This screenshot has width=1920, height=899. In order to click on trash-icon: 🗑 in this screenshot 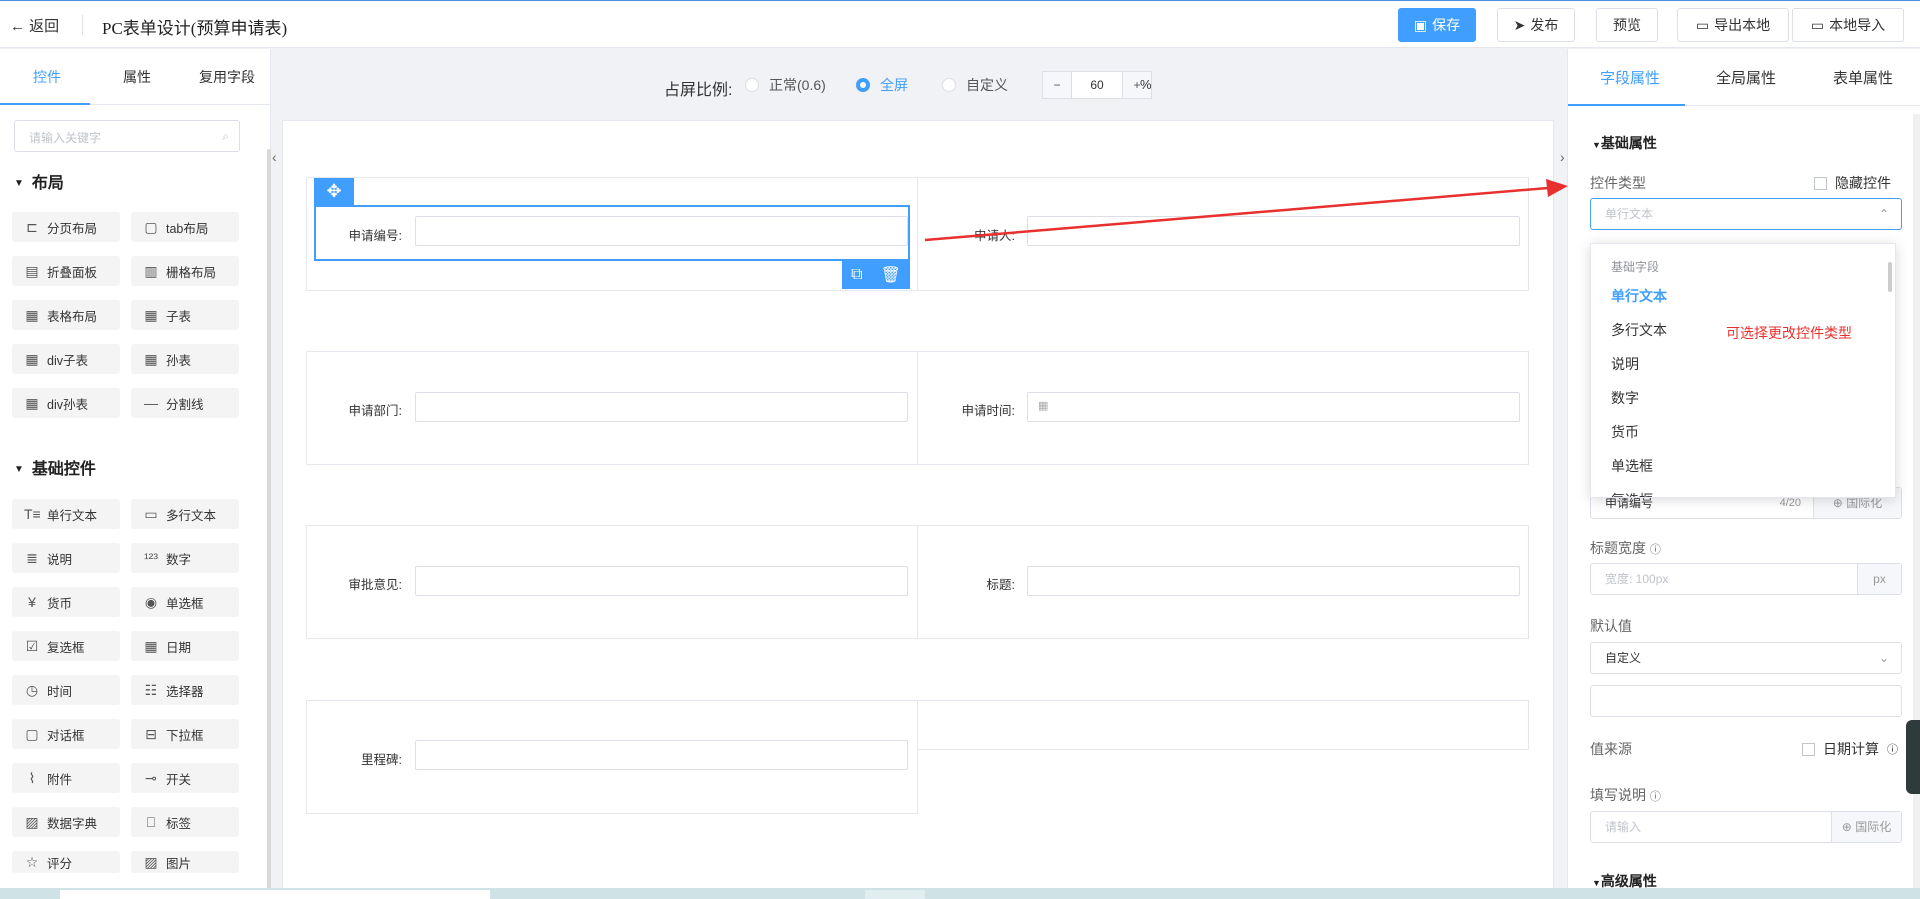, I will do `click(891, 275)`.